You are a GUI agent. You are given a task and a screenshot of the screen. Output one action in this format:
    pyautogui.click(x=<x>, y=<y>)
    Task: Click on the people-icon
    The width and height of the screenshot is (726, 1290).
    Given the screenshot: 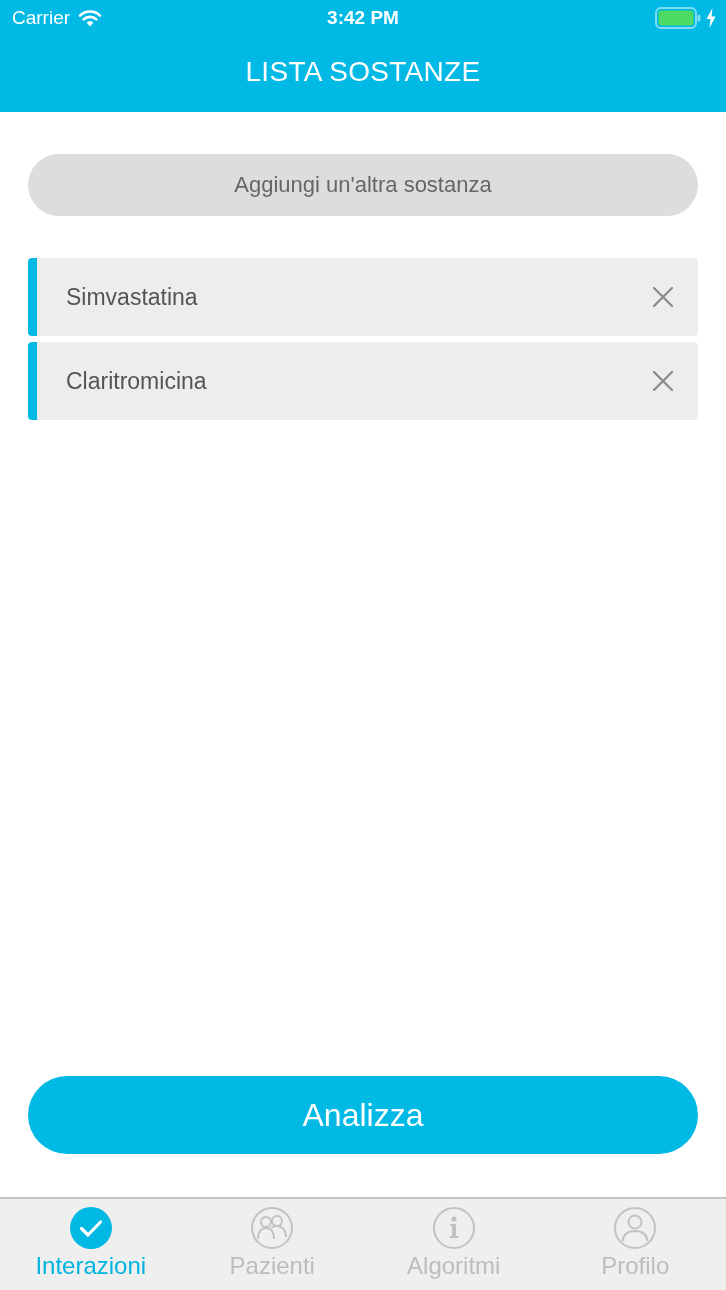 What is the action you would take?
    pyautogui.click(x=272, y=1228)
    